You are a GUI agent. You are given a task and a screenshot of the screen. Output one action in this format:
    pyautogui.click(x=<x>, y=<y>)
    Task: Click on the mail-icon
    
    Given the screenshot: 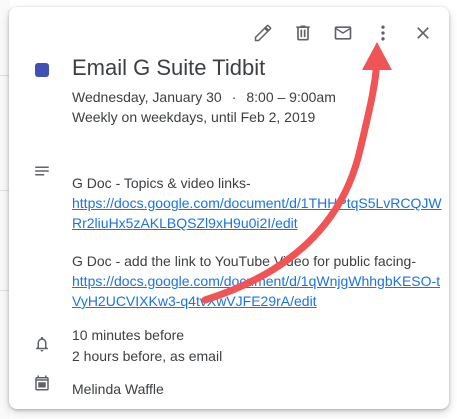 What is the action you would take?
    pyautogui.click(x=343, y=33)
    